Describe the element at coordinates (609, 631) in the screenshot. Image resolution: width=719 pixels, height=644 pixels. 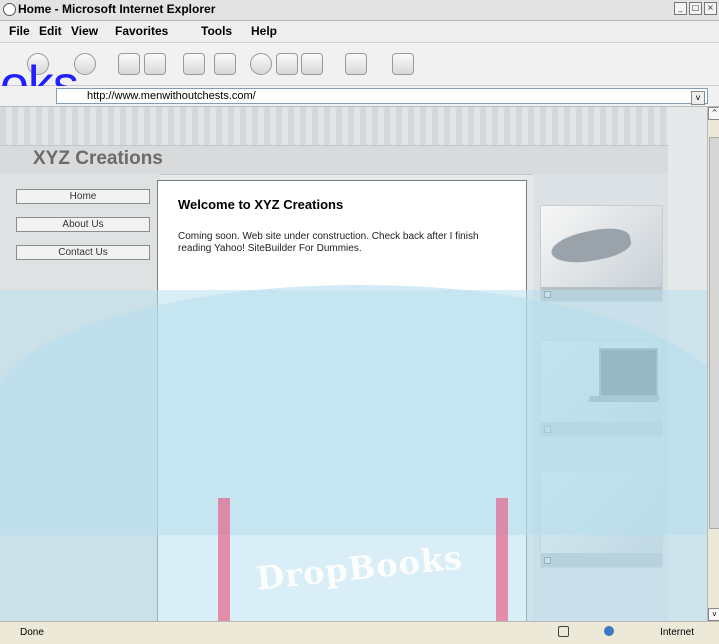
I see `globe-icon` at that location.